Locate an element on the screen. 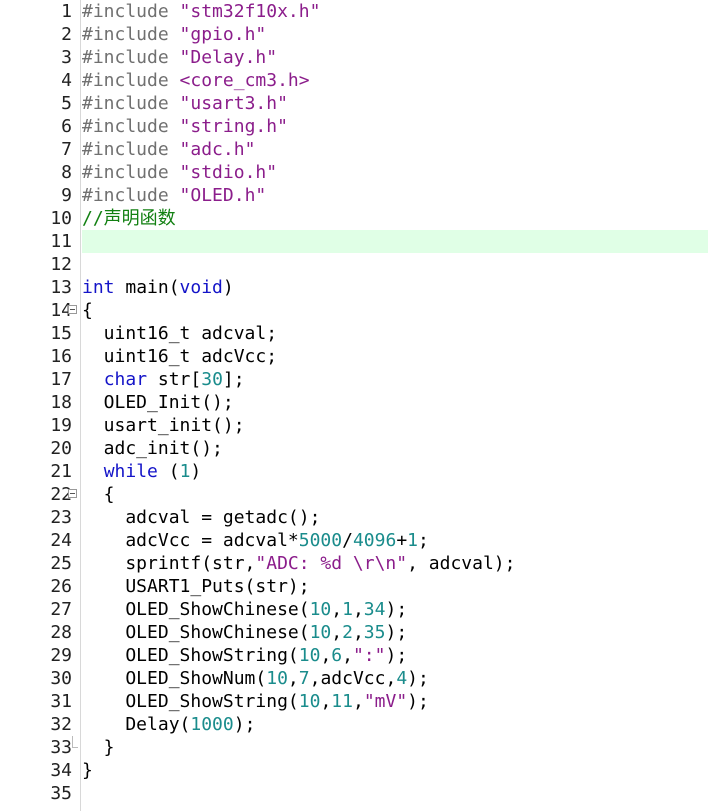 Image resolution: width=708 pixels, height=811 pixels. code-line: while (1) is located at coordinates (395, 471).